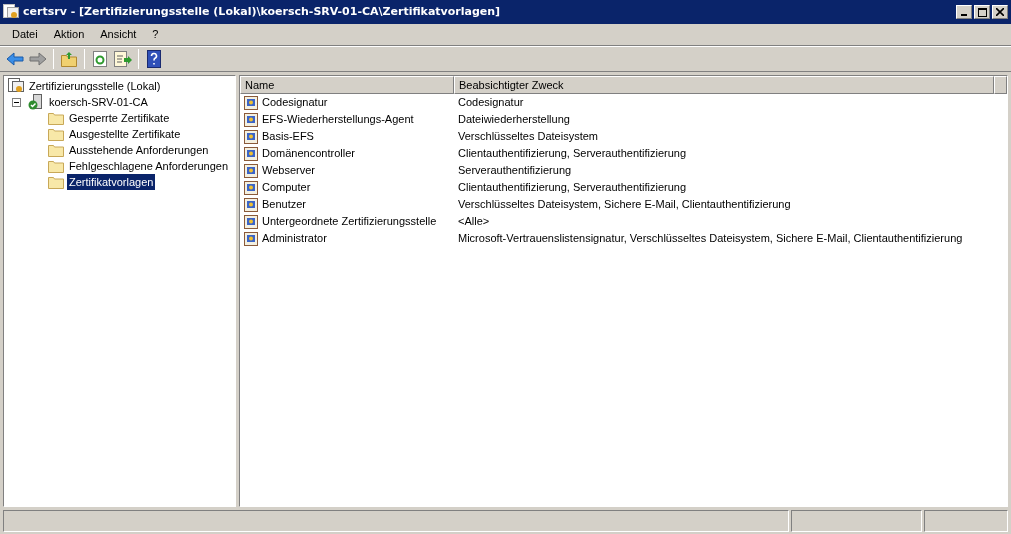 This screenshot has width=1011, height=534. What do you see at coordinates (286, 188) in the screenshot?
I see `table-cell-text: Computer` at bounding box center [286, 188].